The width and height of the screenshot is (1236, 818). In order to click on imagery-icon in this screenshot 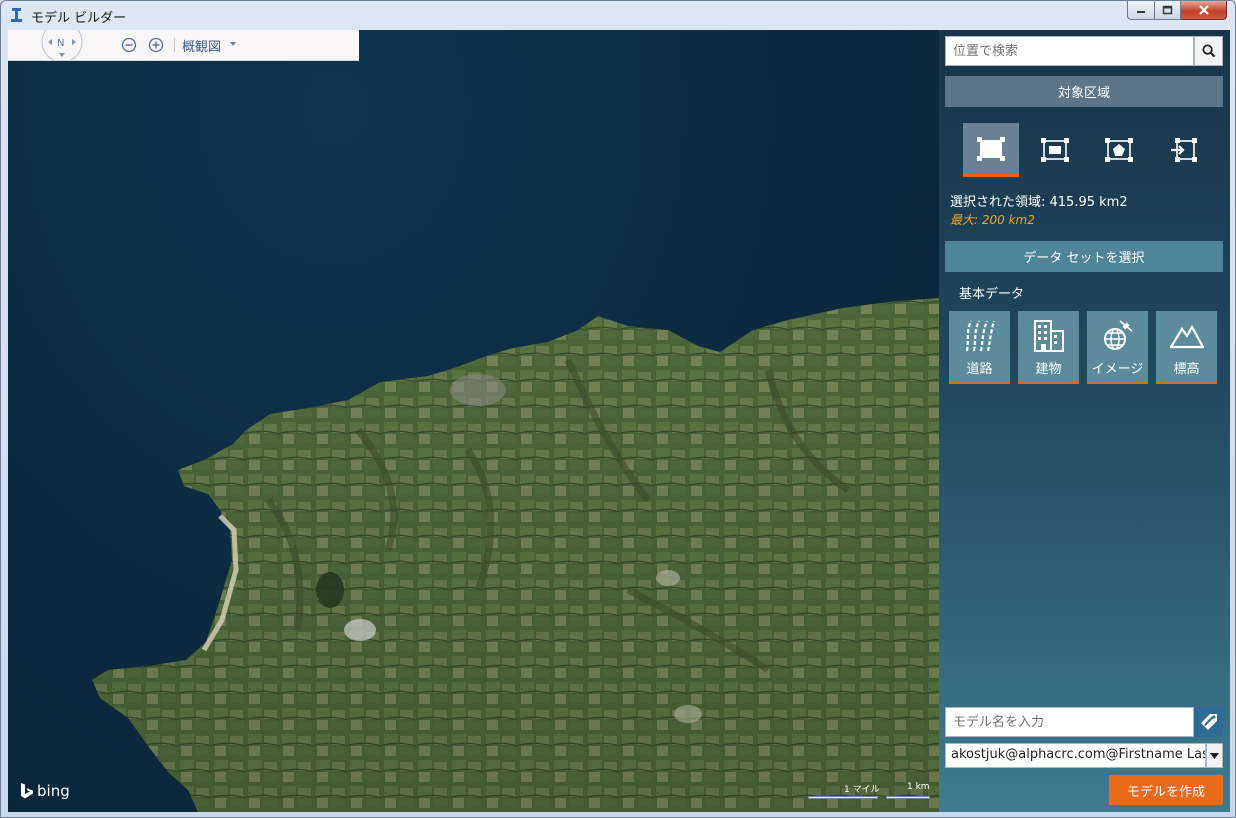, I will do `click(1118, 335)`.